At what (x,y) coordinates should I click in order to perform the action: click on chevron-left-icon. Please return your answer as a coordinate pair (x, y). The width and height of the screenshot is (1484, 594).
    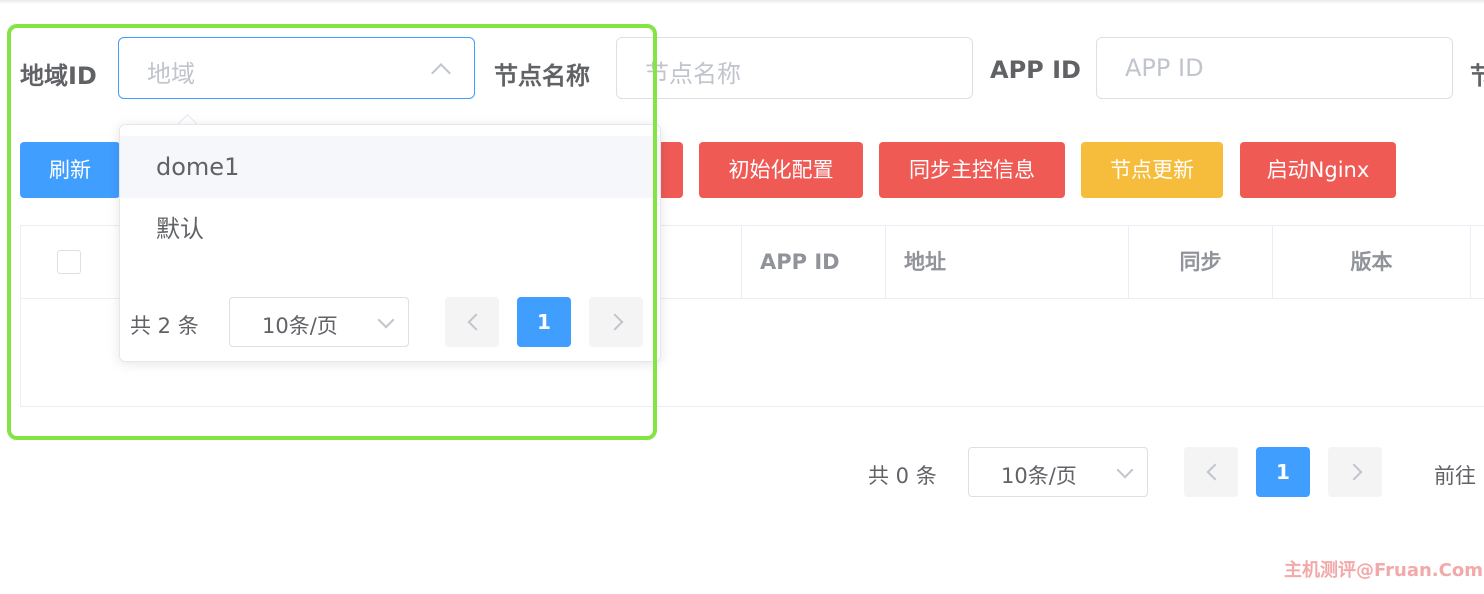
    Looking at the image, I should click on (1215, 472).